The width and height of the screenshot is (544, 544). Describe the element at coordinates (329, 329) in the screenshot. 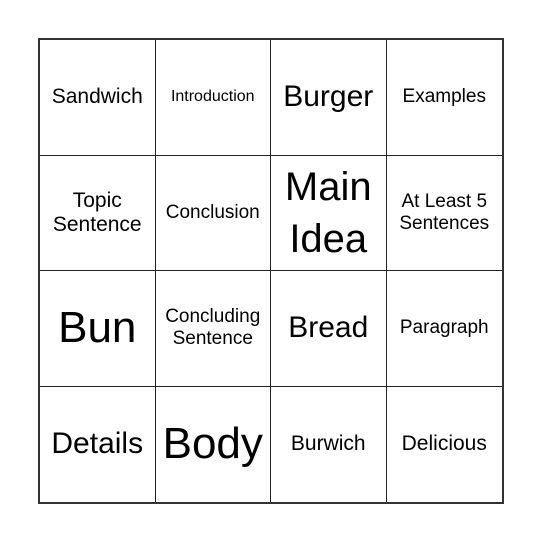

I see `bingo-cell: Bread` at that location.